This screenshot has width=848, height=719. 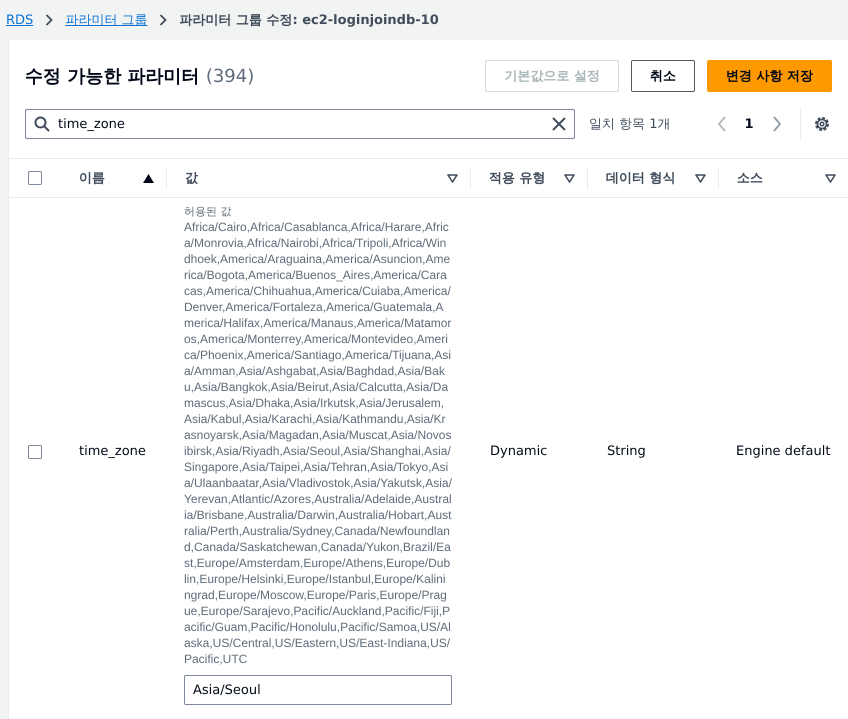 I want to click on panel-title: 수정 가능한 파라미터 (394), so click(x=139, y=76).